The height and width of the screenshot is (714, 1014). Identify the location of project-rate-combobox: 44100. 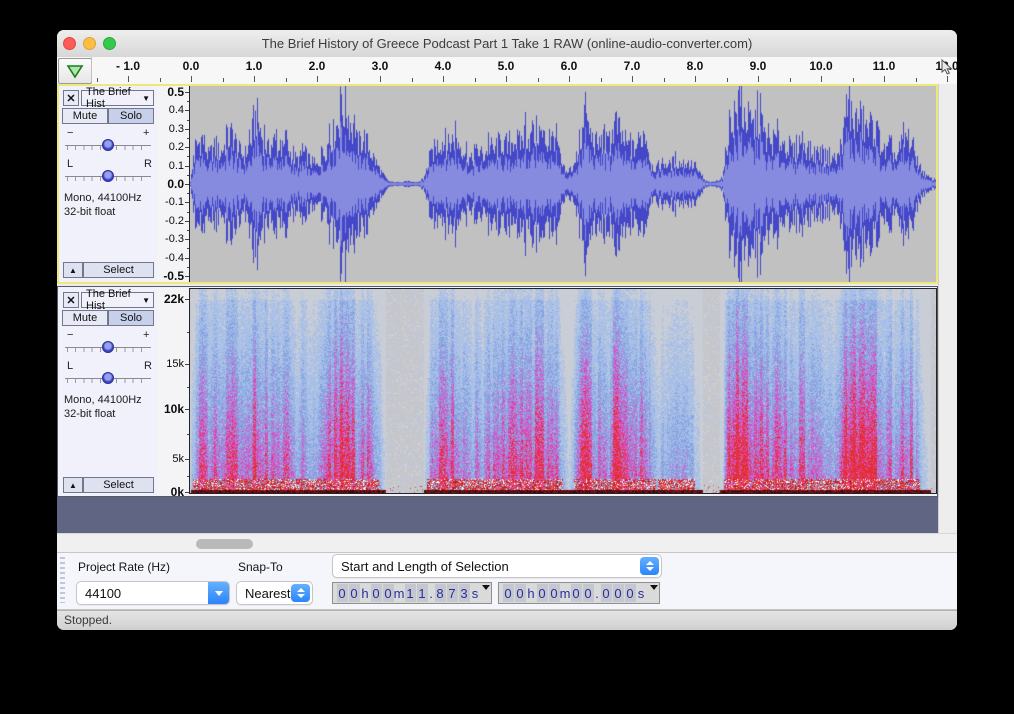
(153, 593).